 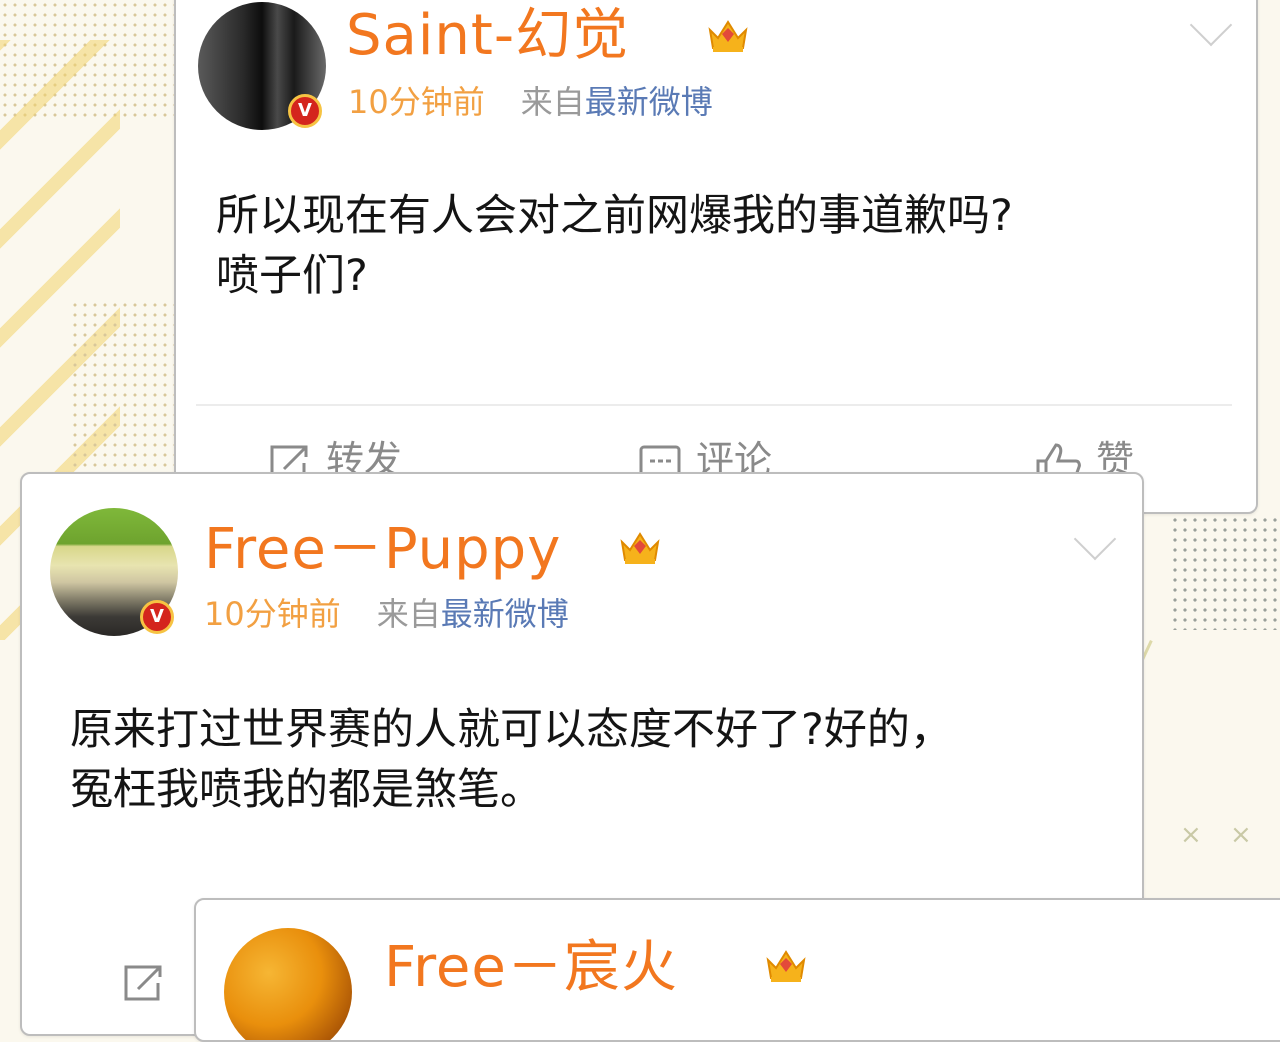 What do you see at coordinates (511, 760) in the screenshot?
I see `post-text: 原来打过世界赛的人就可以态度不好了?好的， 冤枉我喷我的都是煞笔。` at bounding box center [511, 760].